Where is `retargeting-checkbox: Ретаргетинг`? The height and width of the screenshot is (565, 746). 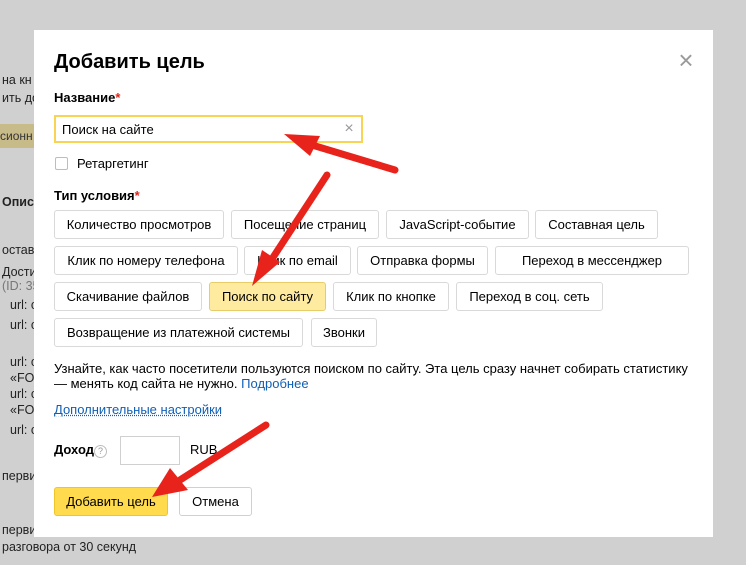 retargeting-checkbox: Ретаргетинг is located at coordinates (102, 163).